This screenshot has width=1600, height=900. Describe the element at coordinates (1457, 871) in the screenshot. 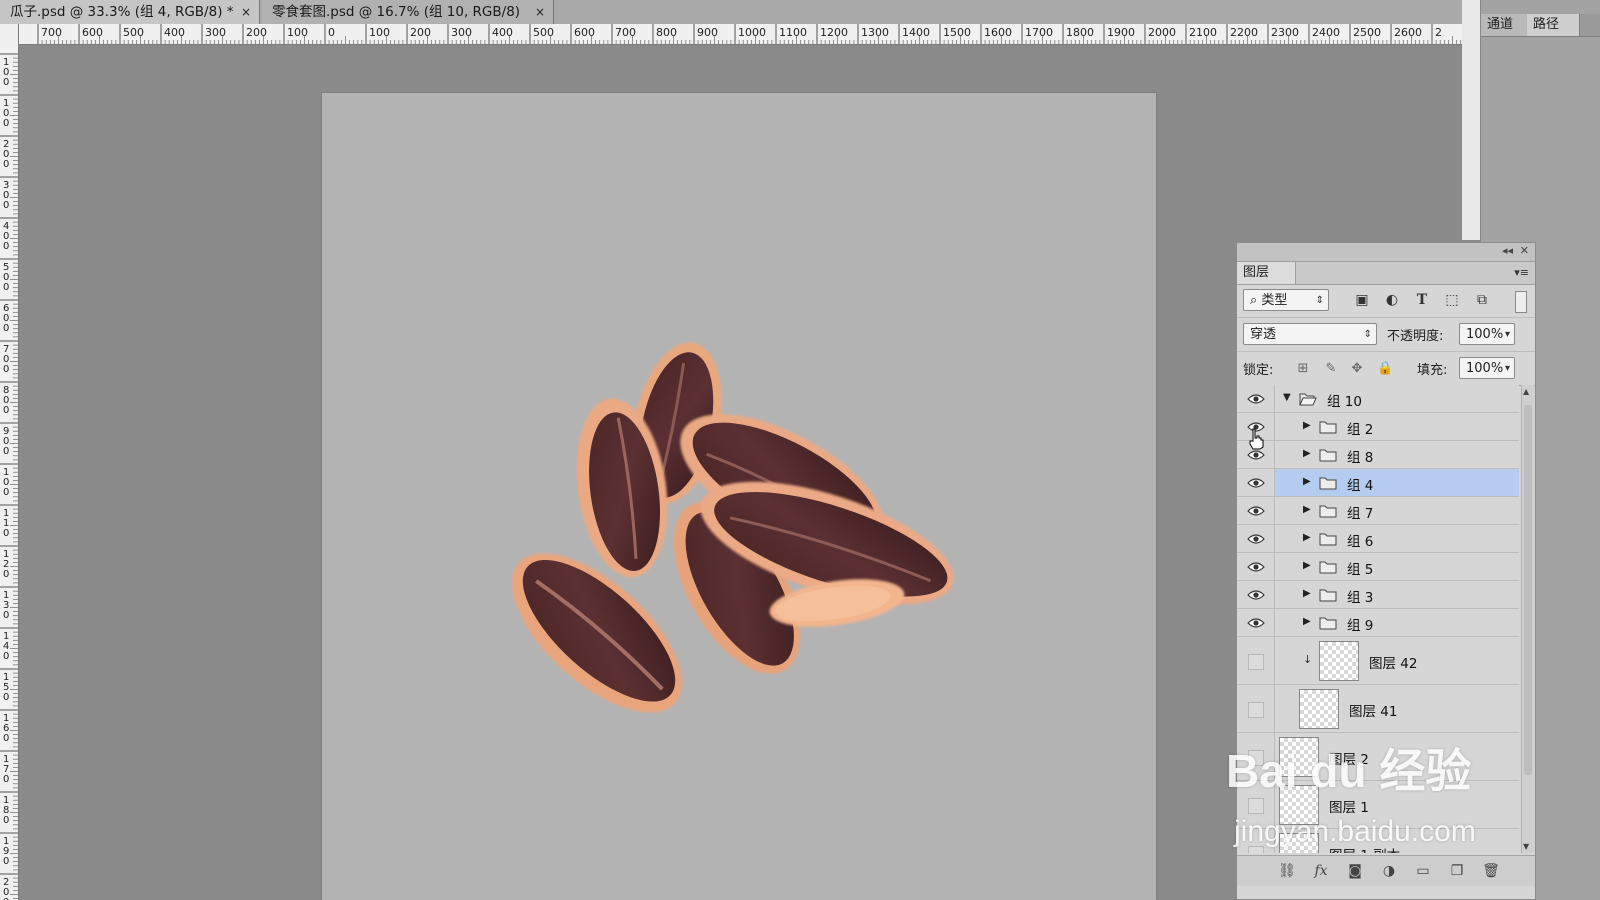

I see `new-layer-icon: ❐` at that location.